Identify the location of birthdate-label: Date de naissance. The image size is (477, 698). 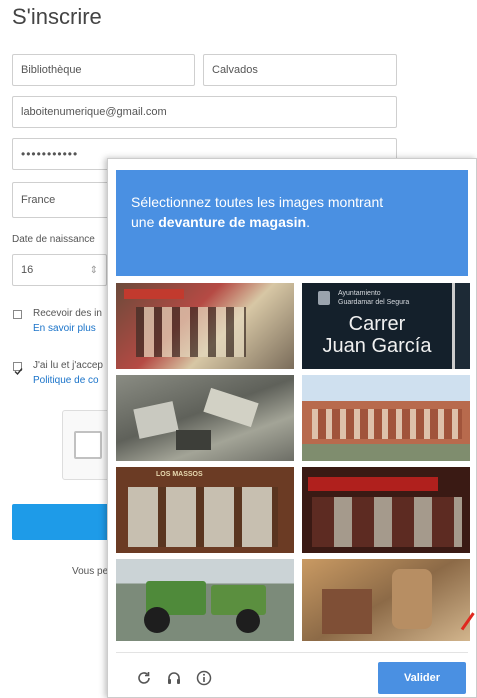
(53, 239).